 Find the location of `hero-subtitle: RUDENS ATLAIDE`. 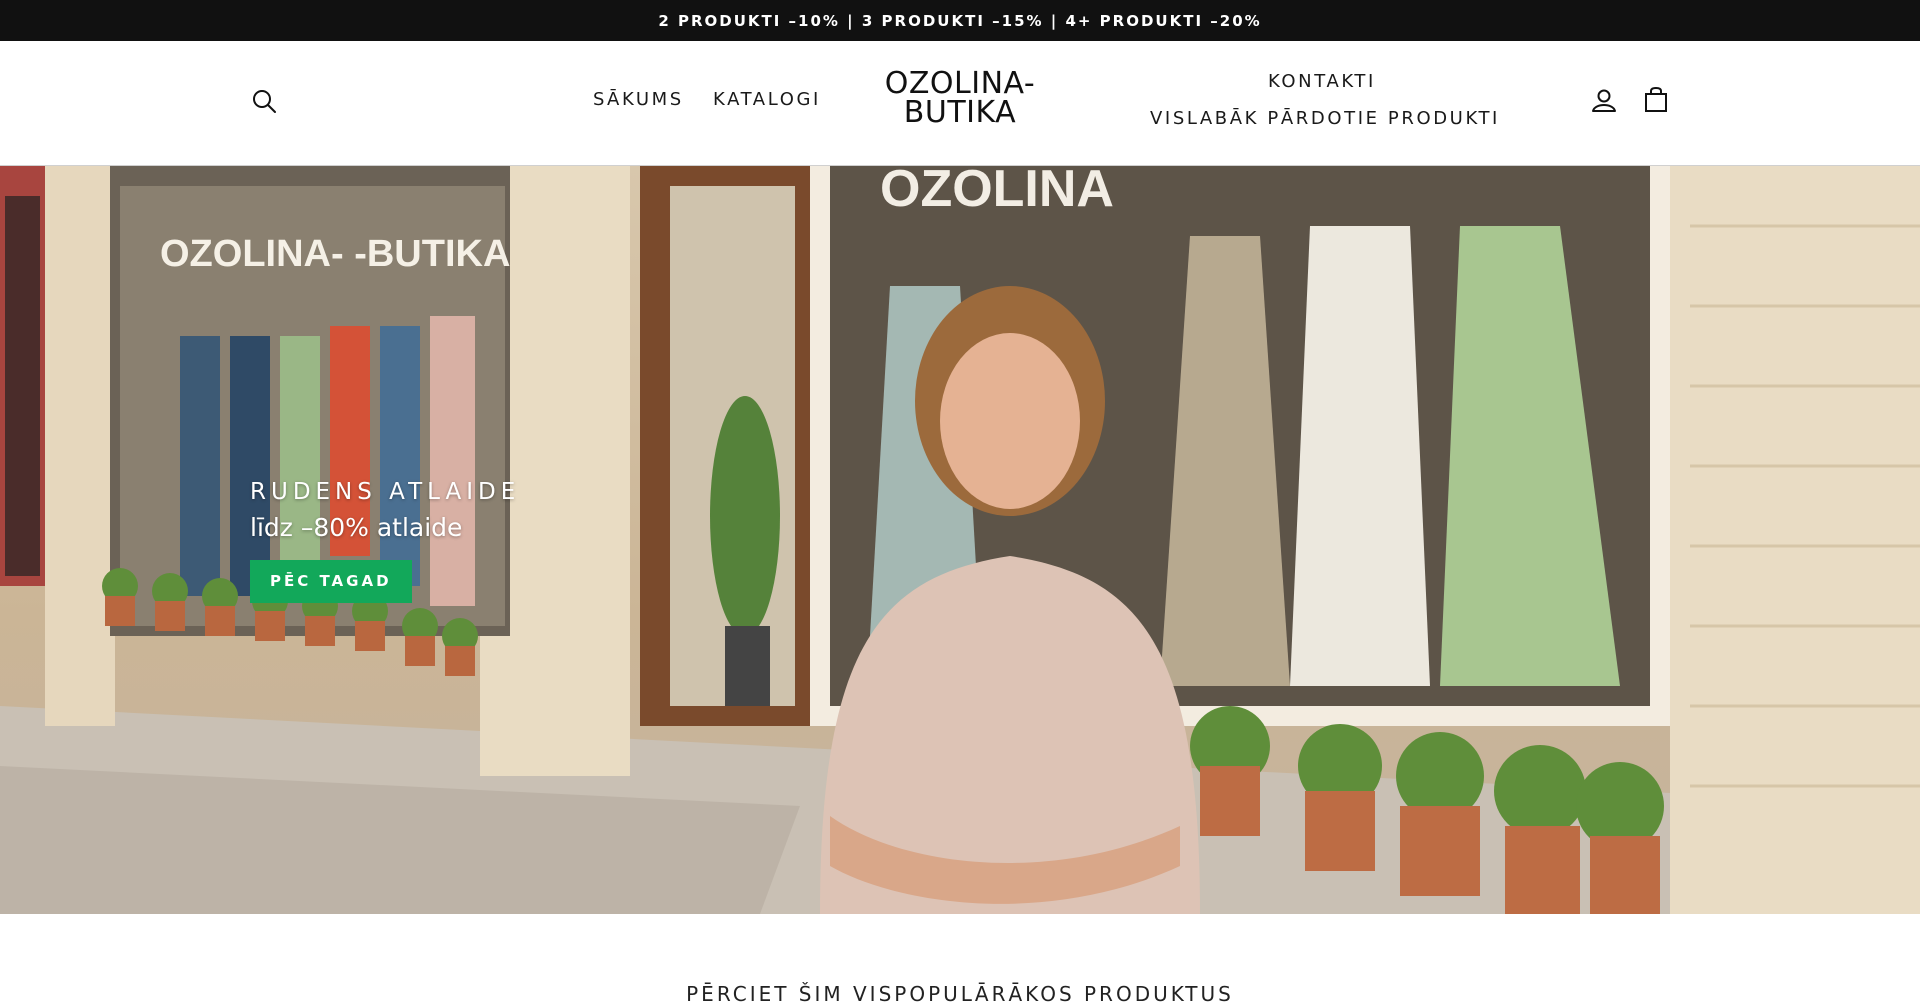

hero-subtitle: RUDENS ATLAIDE is located at coordinates (385, 492).